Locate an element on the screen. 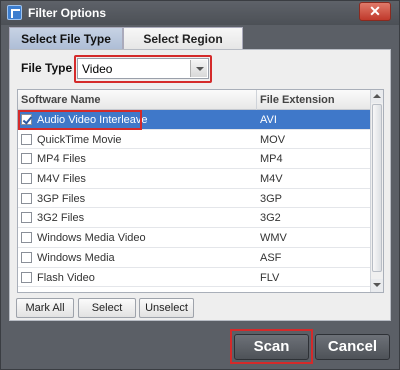  scan-button: Scan is located at coordinates (271, 347).